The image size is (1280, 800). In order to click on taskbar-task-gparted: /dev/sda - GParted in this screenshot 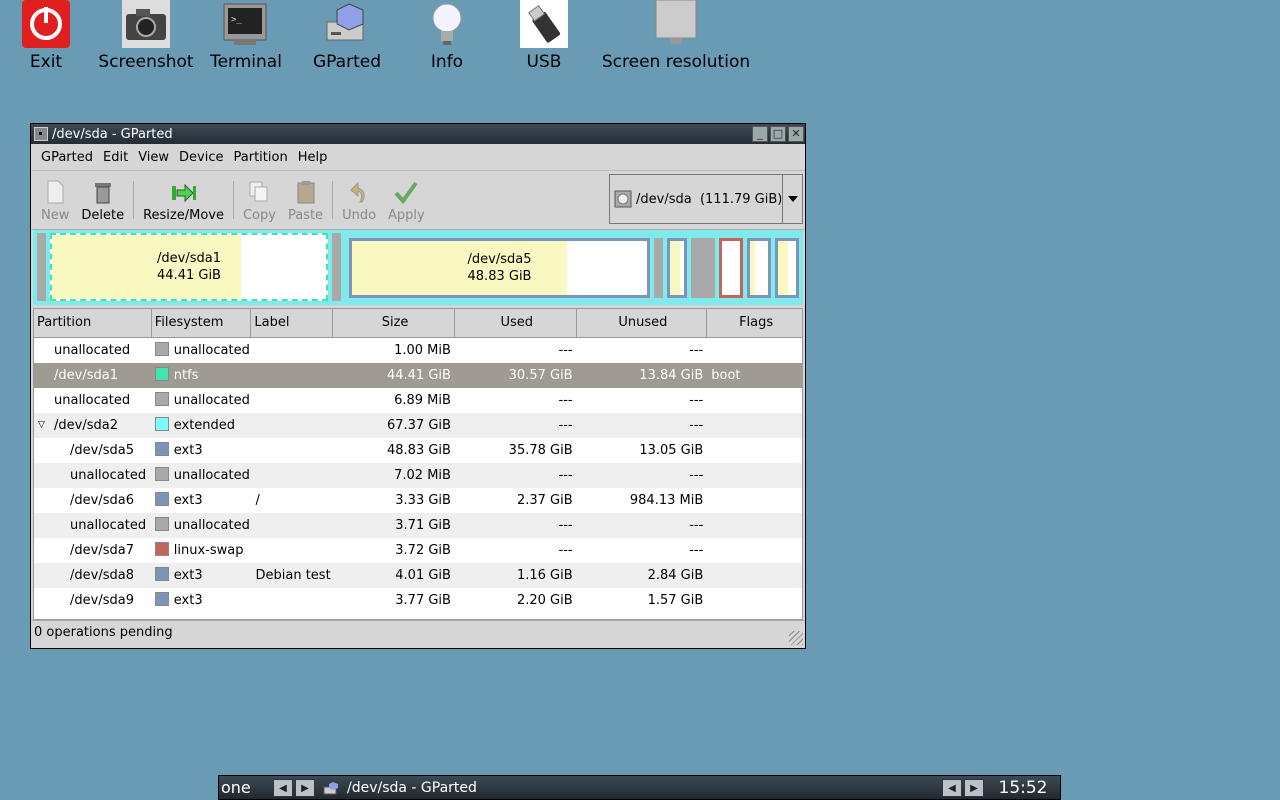, I will do `click(629, 788)`.